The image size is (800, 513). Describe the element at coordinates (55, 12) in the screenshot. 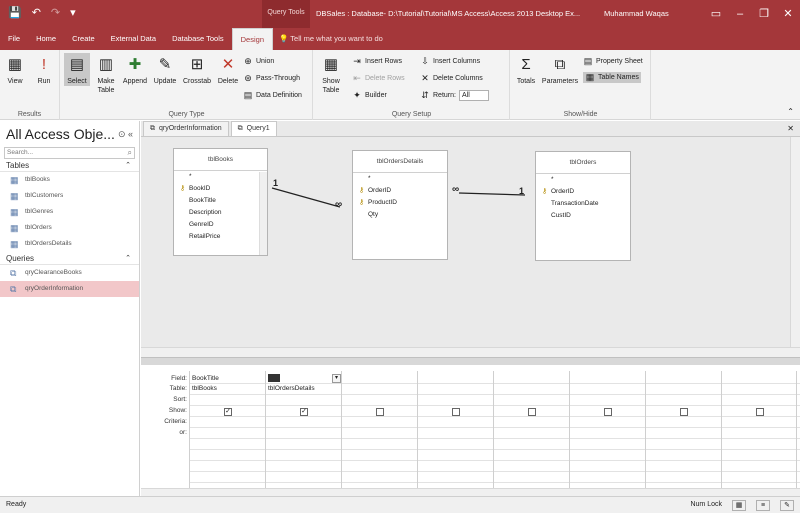

I see `redo-icon: ↷` at that location.